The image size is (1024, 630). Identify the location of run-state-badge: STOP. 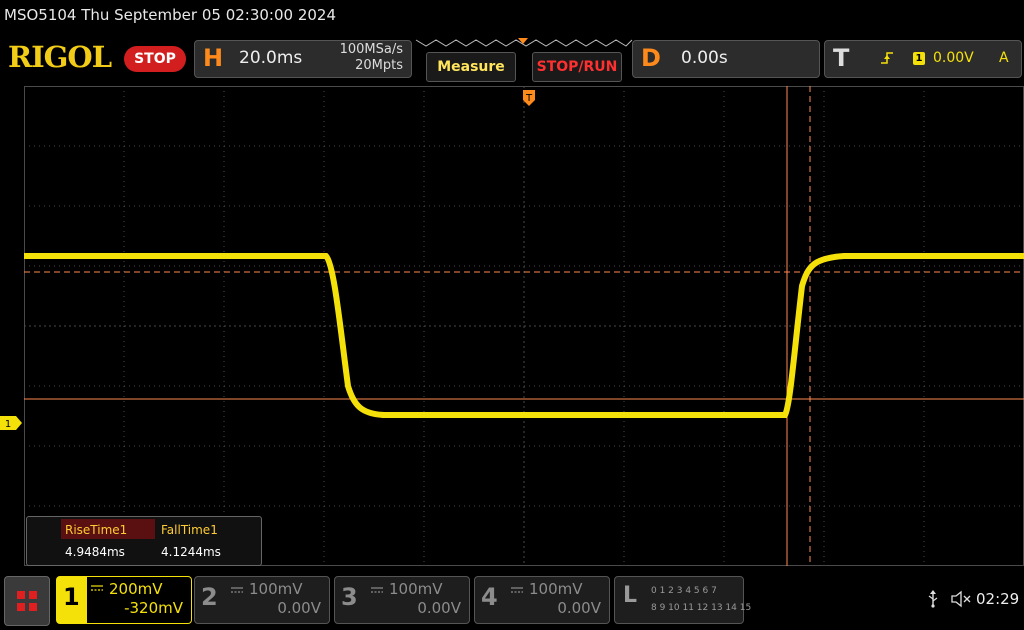
(155, 59).